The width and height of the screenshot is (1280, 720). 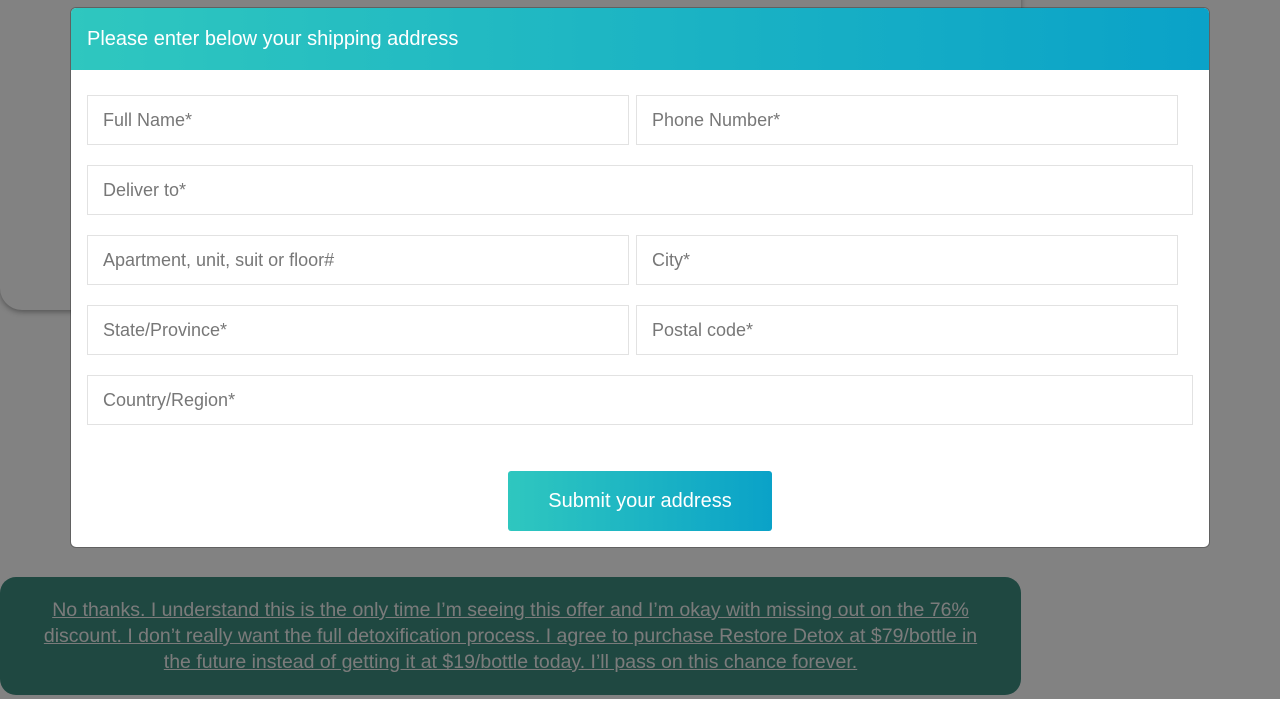 I want to click on city-input, so click(x=907, y=260).